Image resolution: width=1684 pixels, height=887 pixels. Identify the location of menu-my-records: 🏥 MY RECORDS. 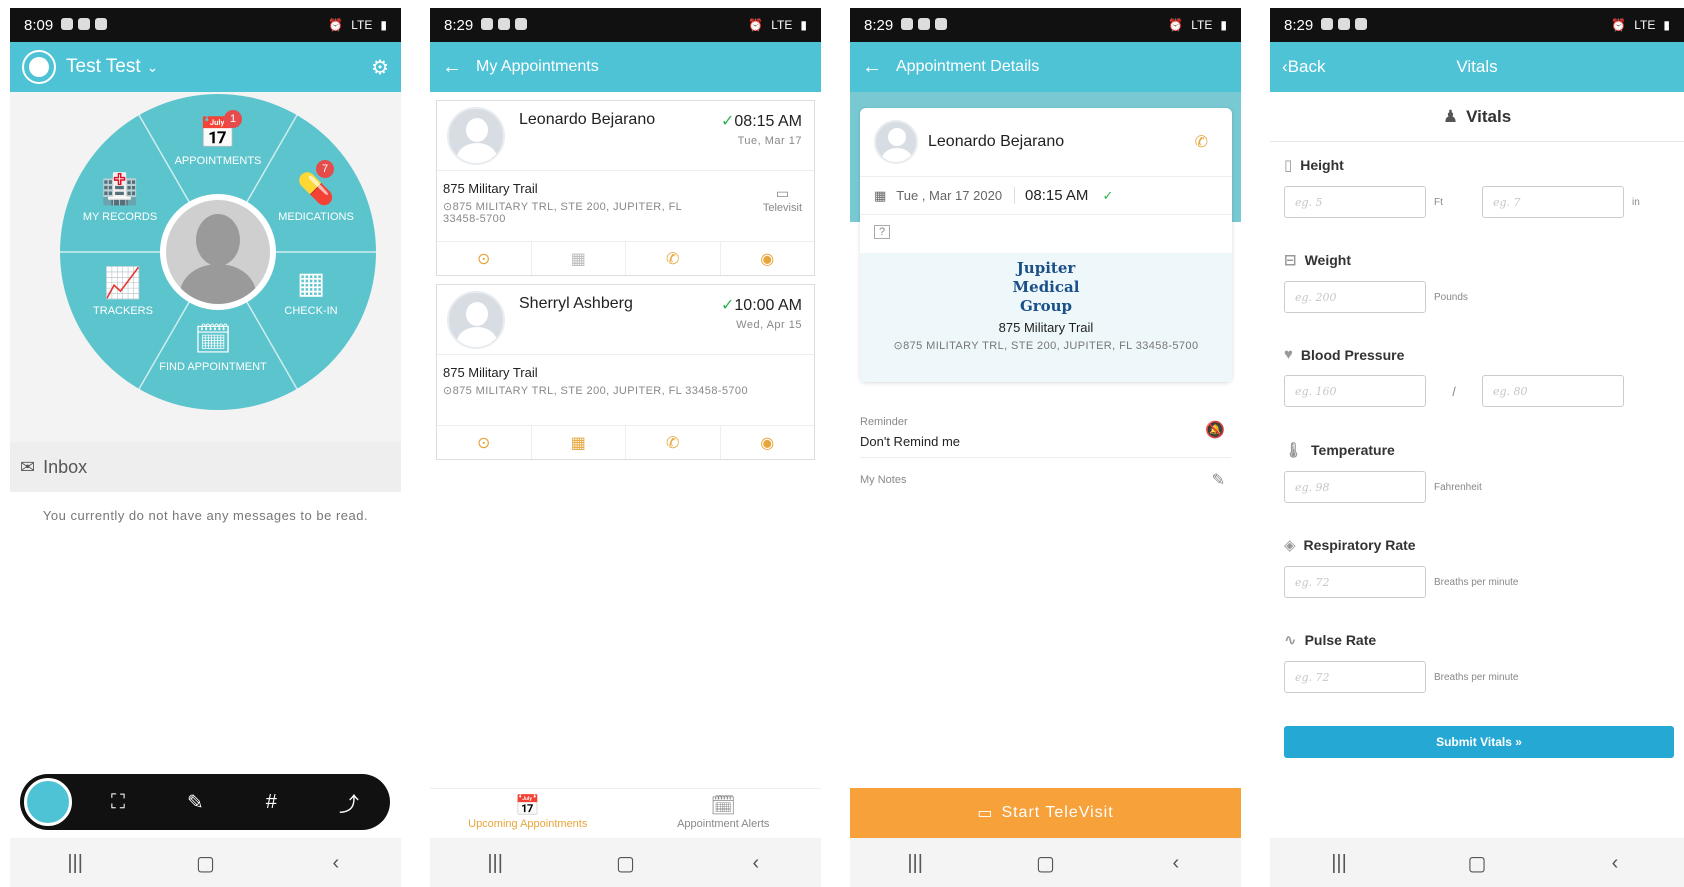
(120, 197).